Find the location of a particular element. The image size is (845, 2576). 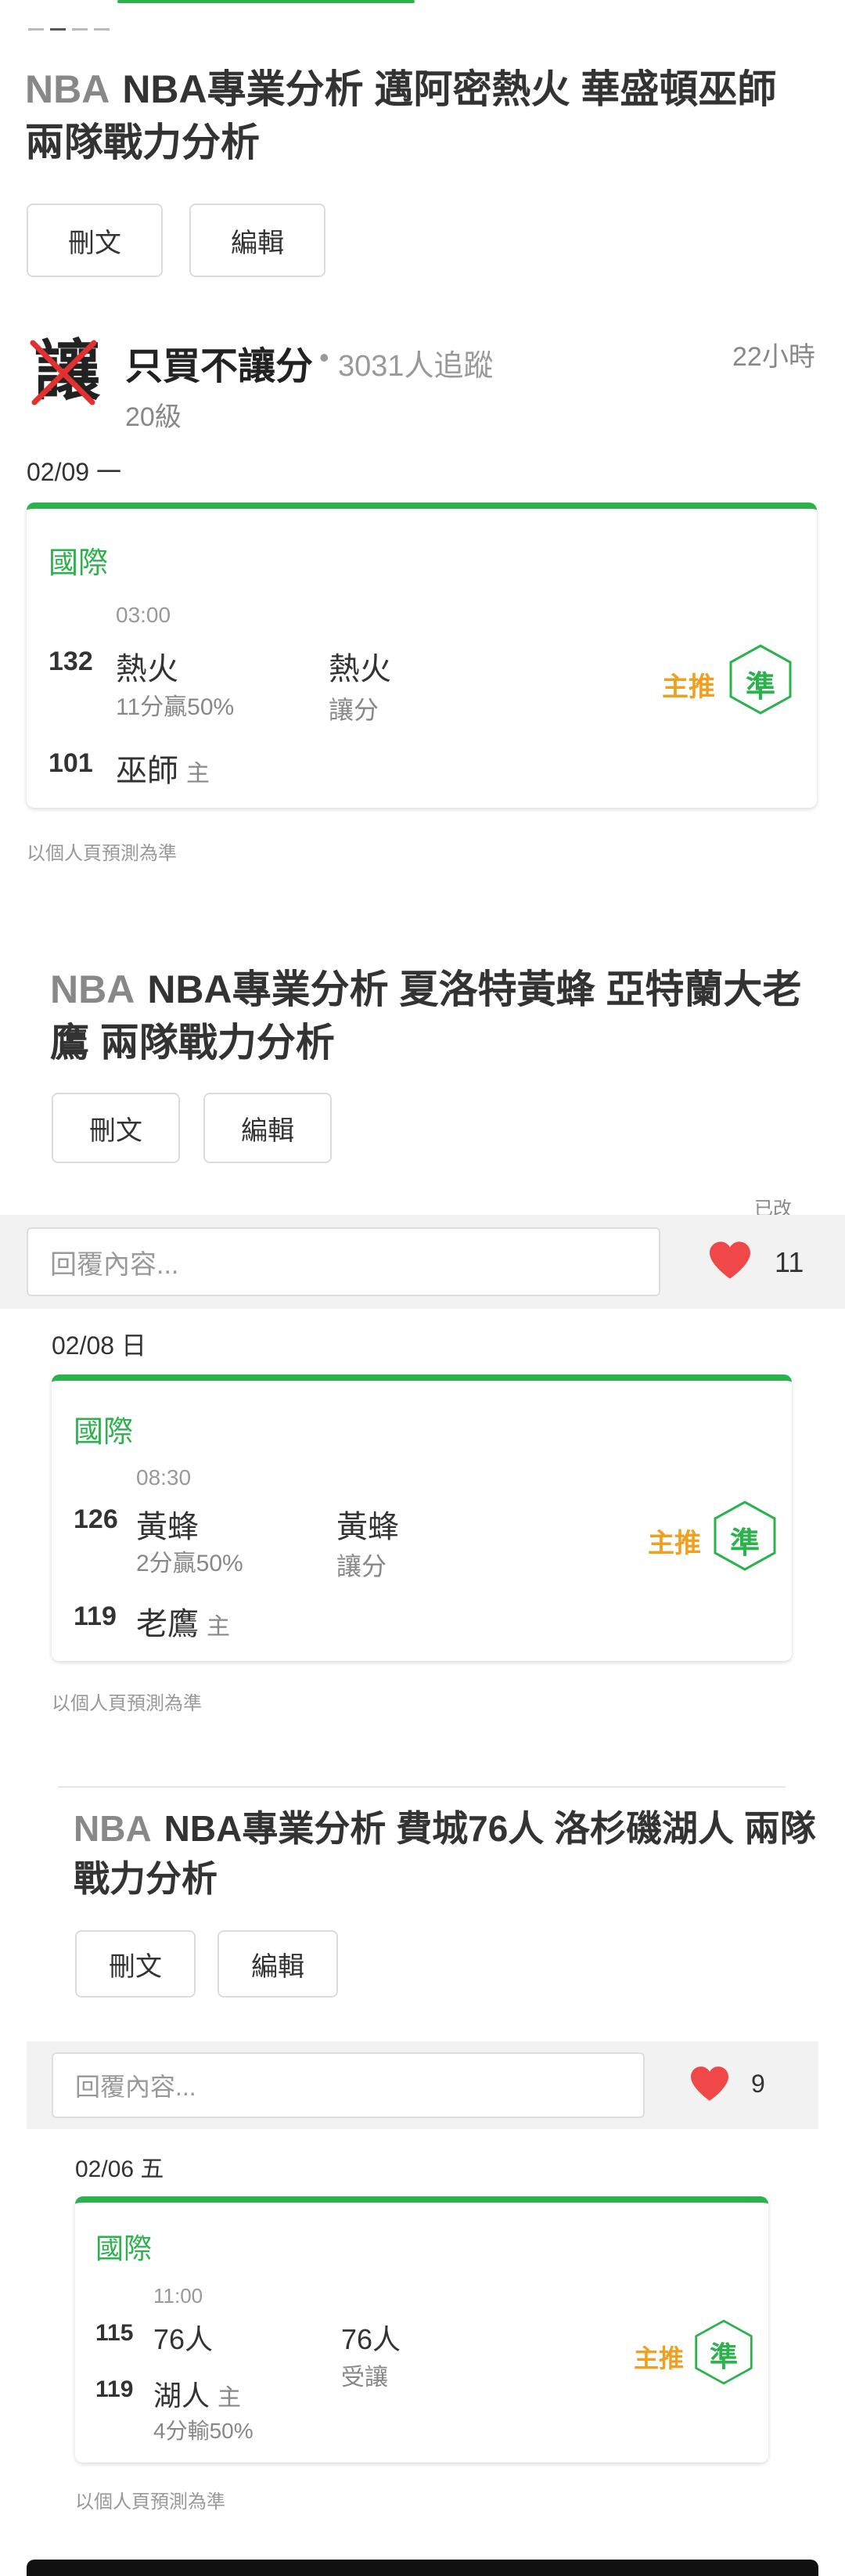

post-title: NBA NBA專業分析 夏洛特黃蜂 亞特蘭大老鷹 兩隊戰力分析 is located at coordinates (434, 1016).